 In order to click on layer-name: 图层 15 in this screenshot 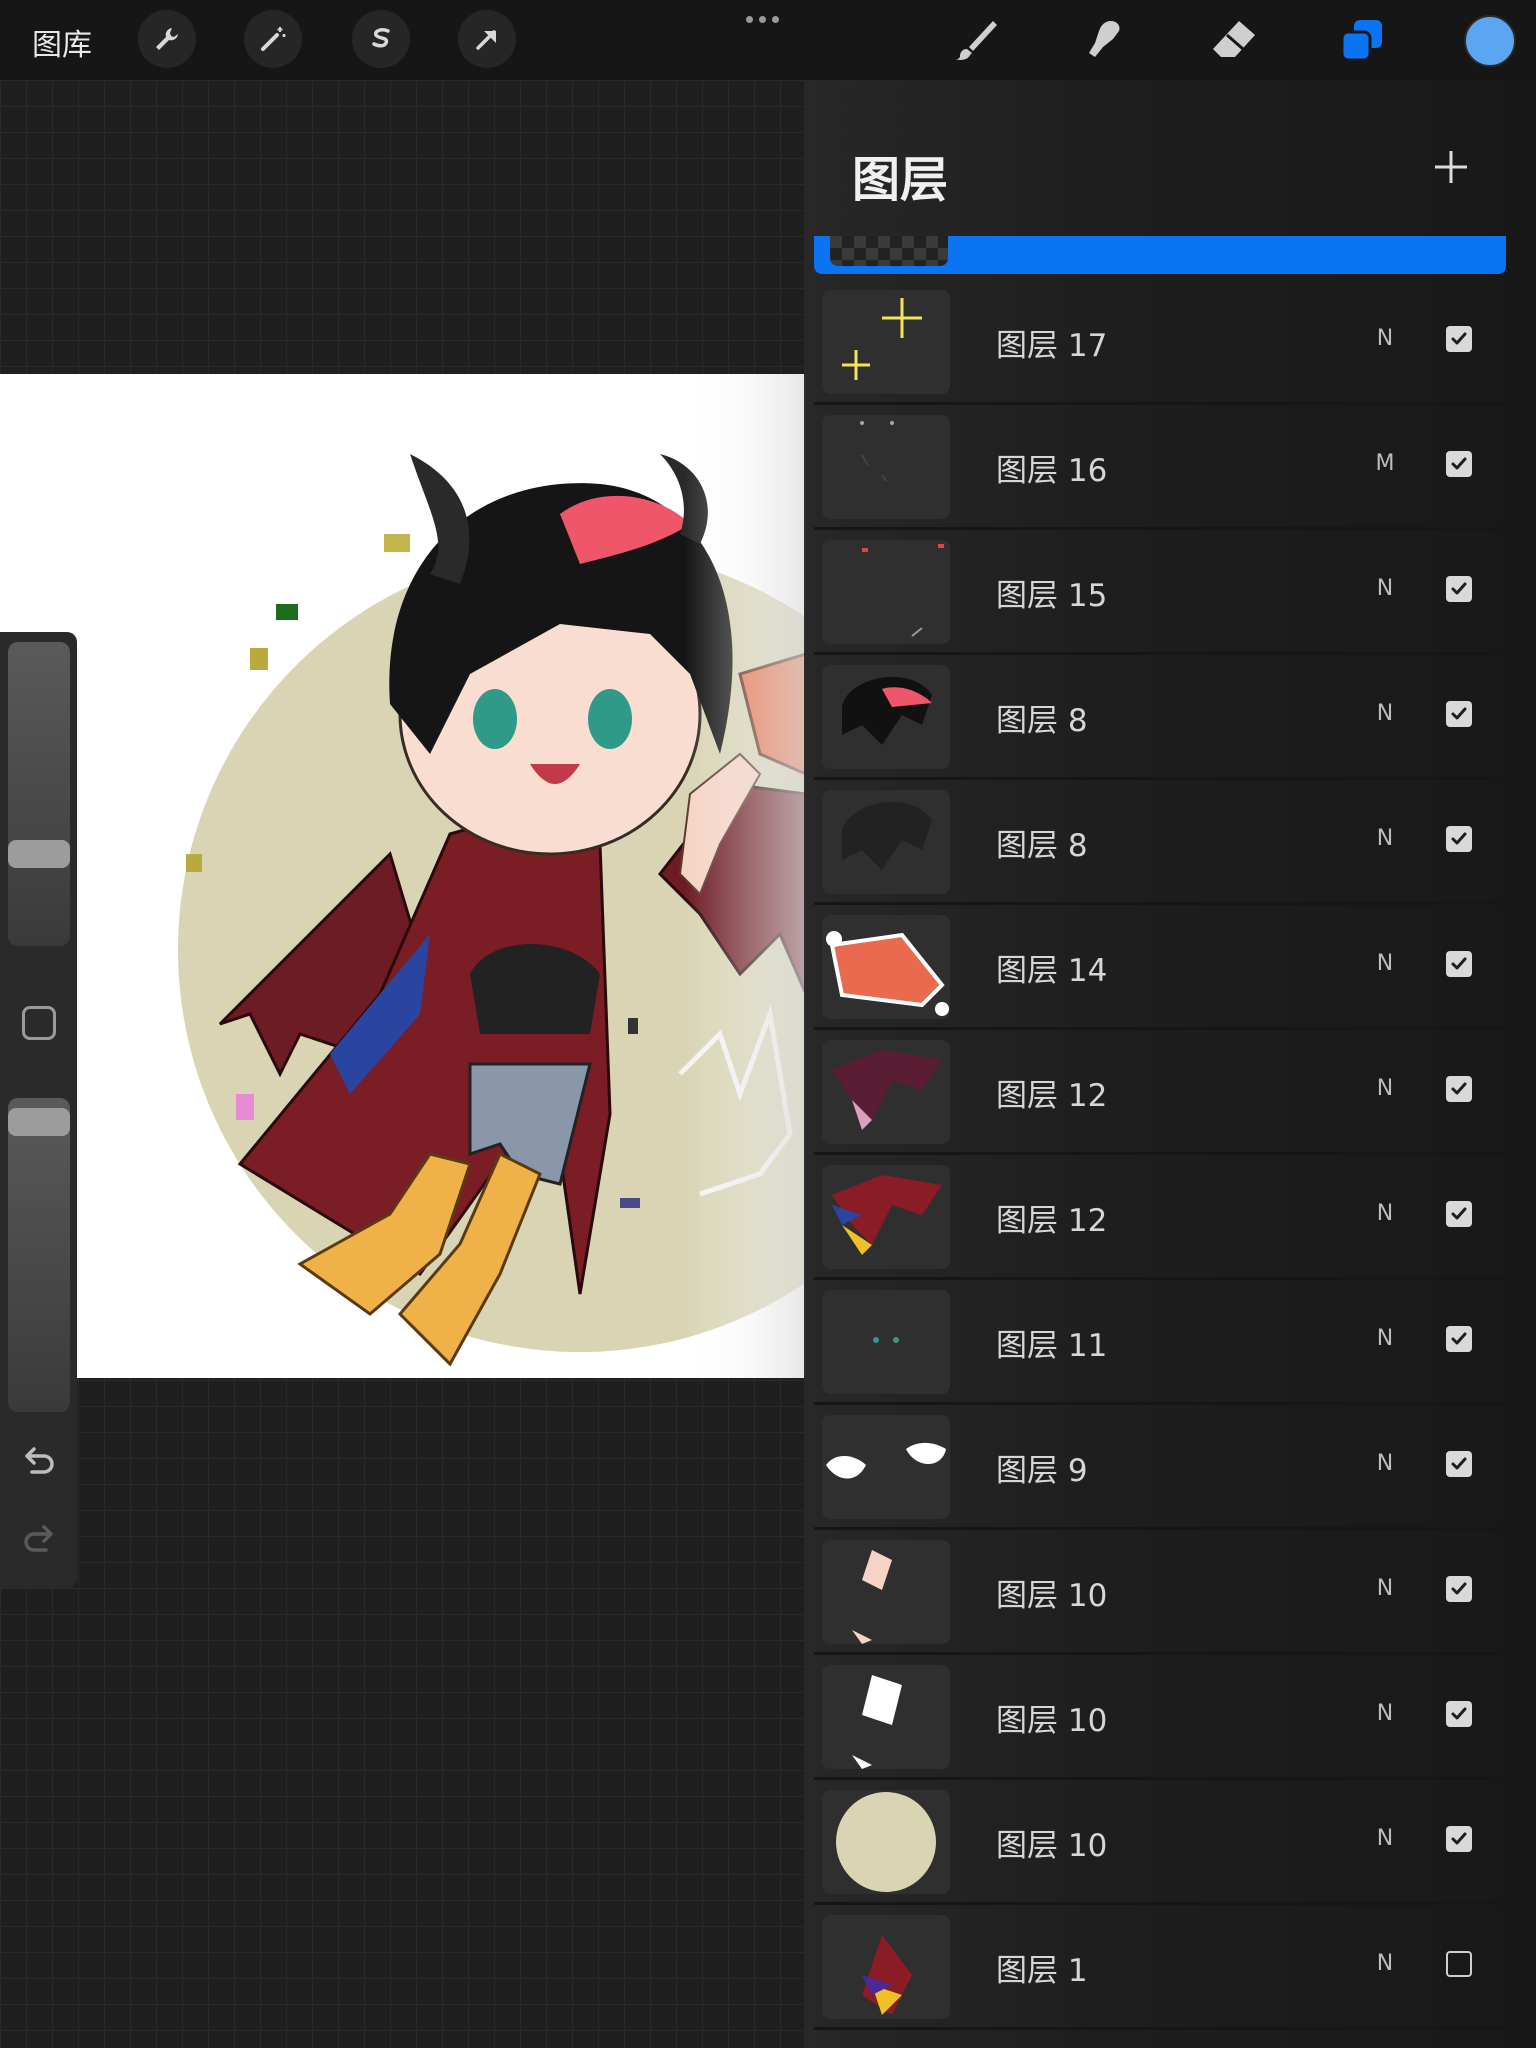, I will do `click(1052, 596)`.